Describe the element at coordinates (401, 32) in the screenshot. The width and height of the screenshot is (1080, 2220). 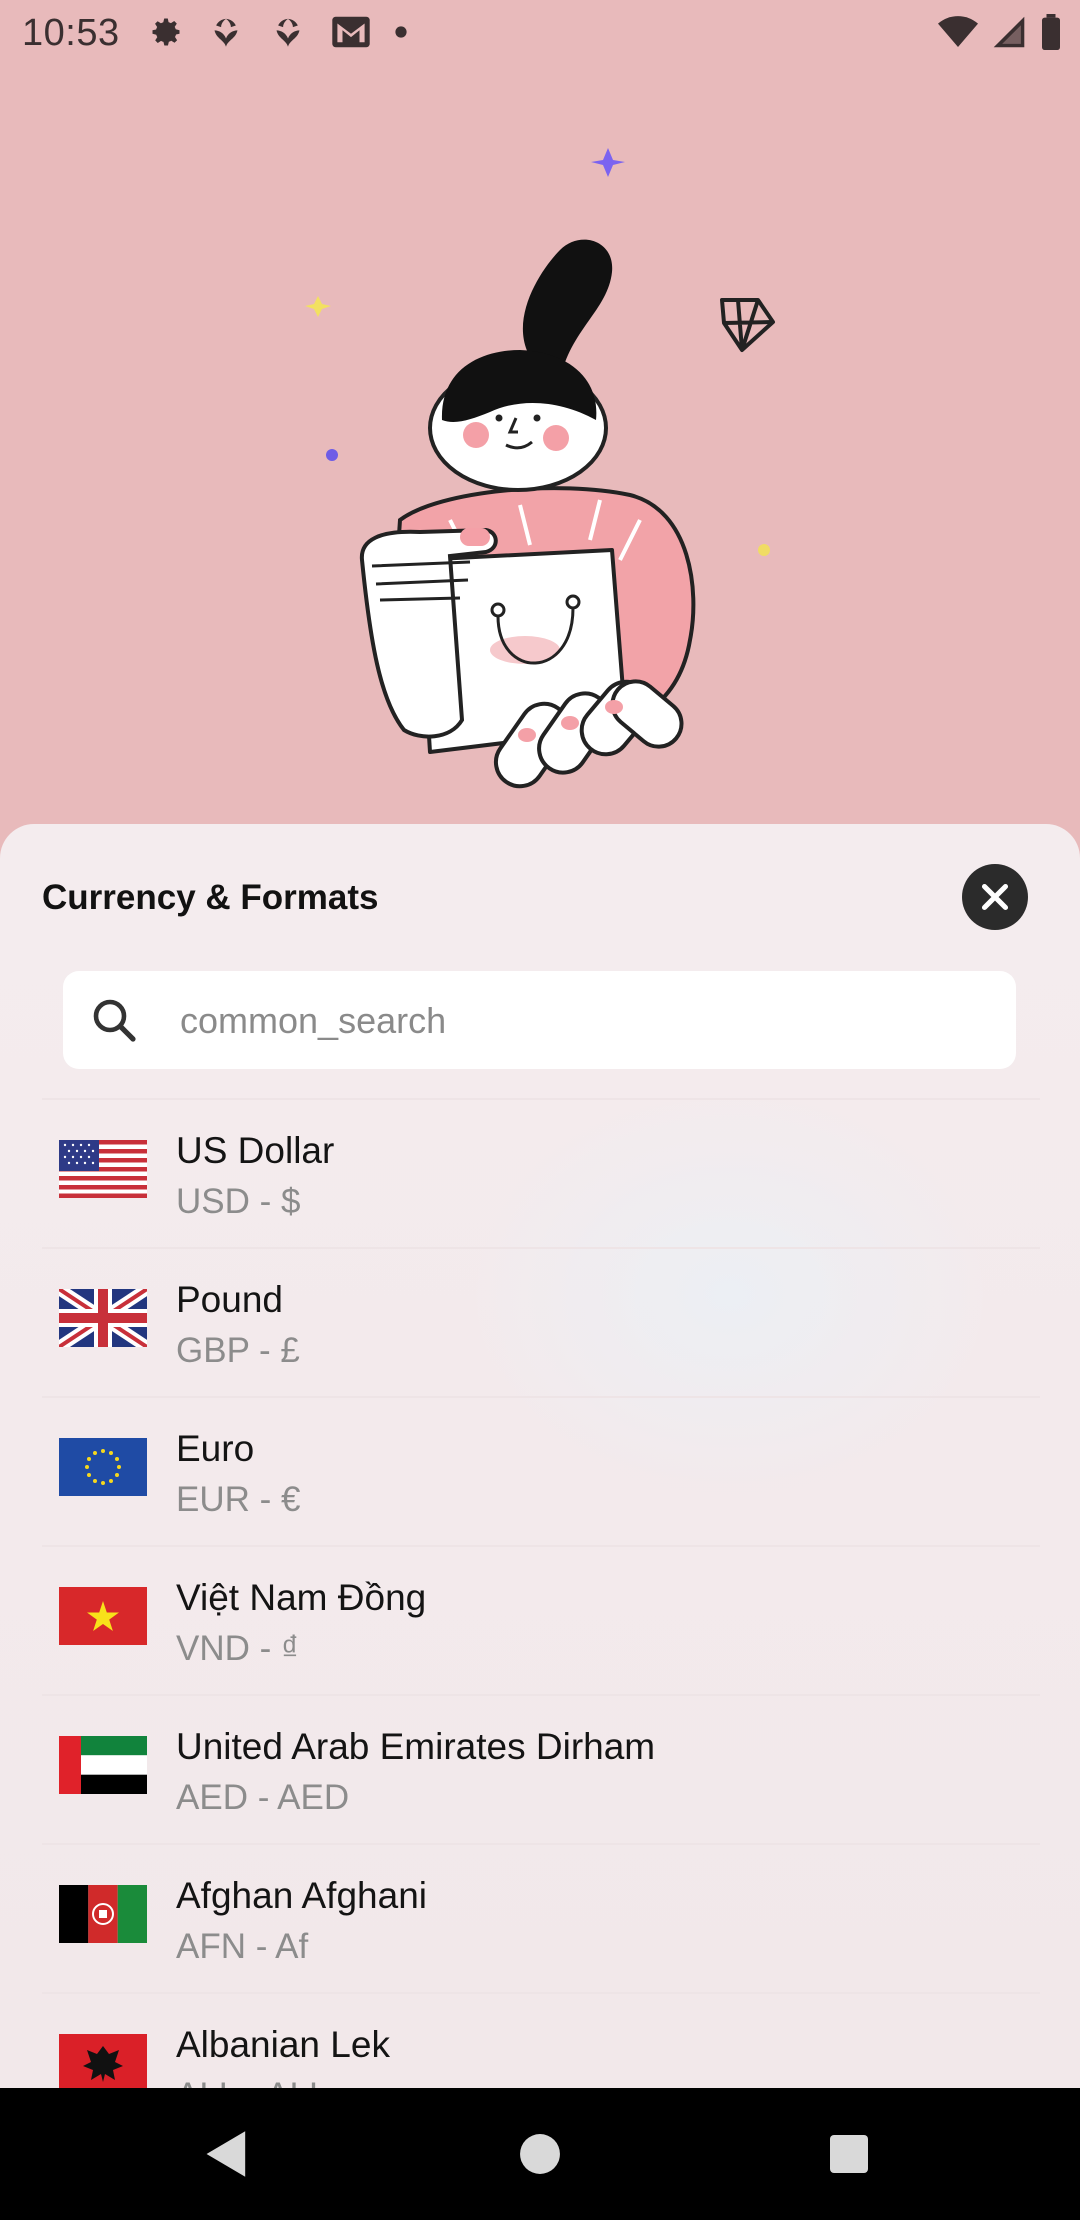
I see `dot-icon` at that location.